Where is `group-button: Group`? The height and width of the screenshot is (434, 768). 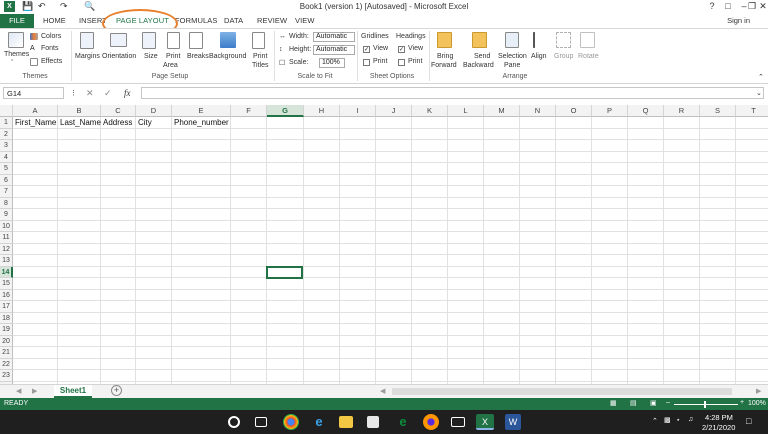 group-button: Group is located at coordinates (563, 56).